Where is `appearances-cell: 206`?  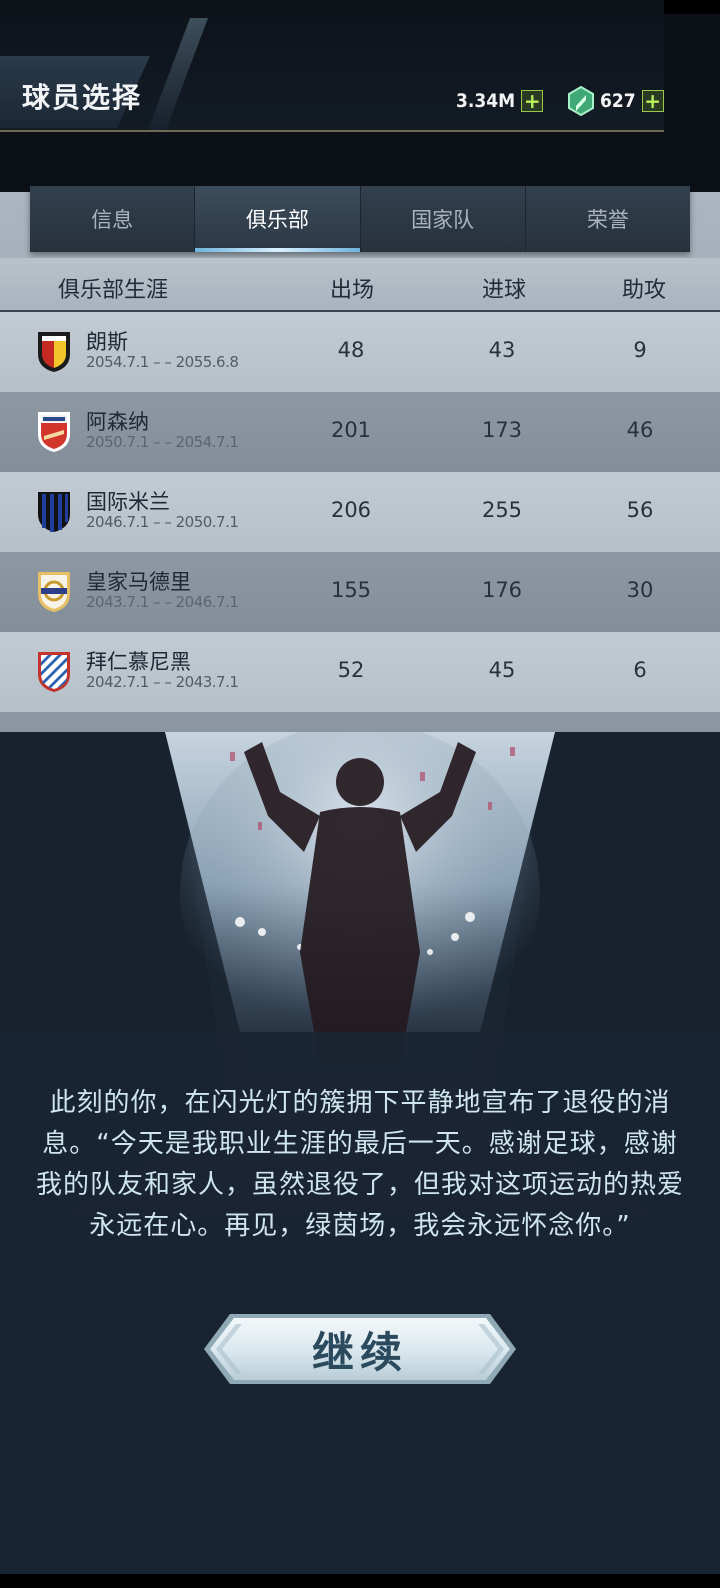 appearances-cell: 206 is located at coordinates (351, 510).